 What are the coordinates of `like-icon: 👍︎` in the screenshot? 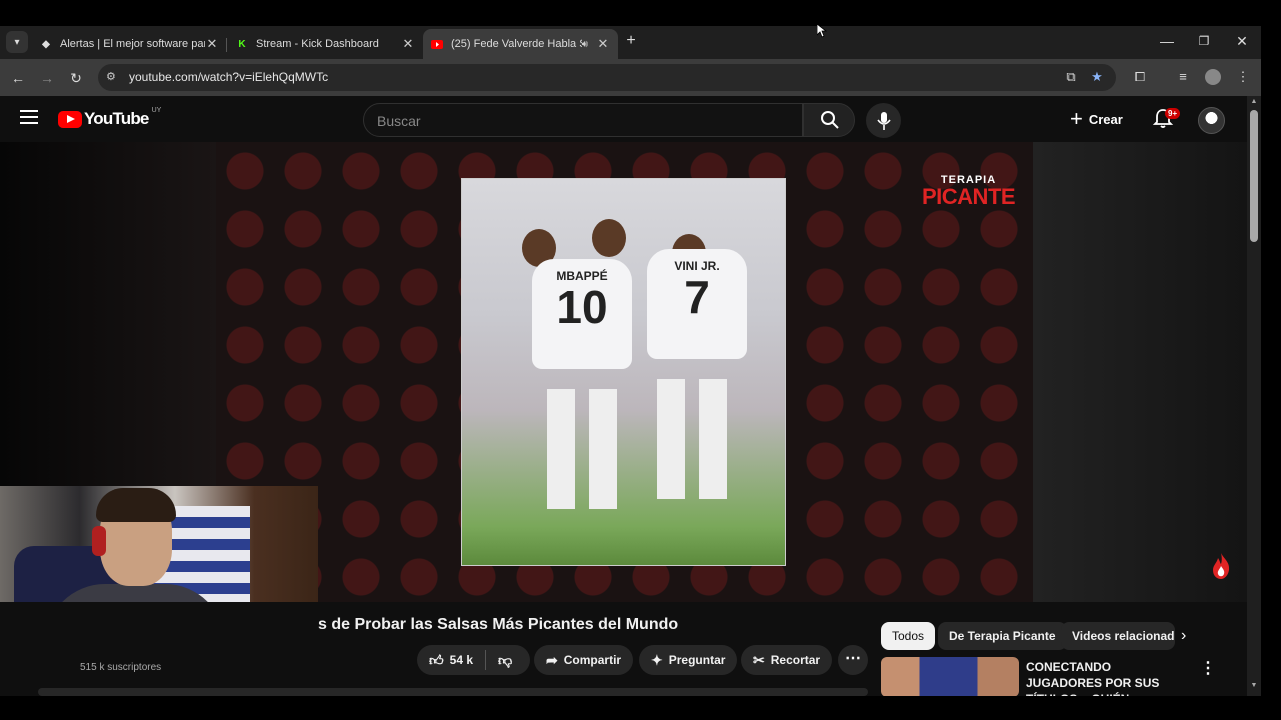 It's located at (436, 660).